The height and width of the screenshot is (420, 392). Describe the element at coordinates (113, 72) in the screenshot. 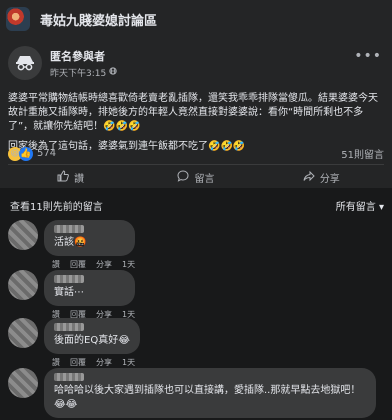

I see `audience-globe-icon` at that location.